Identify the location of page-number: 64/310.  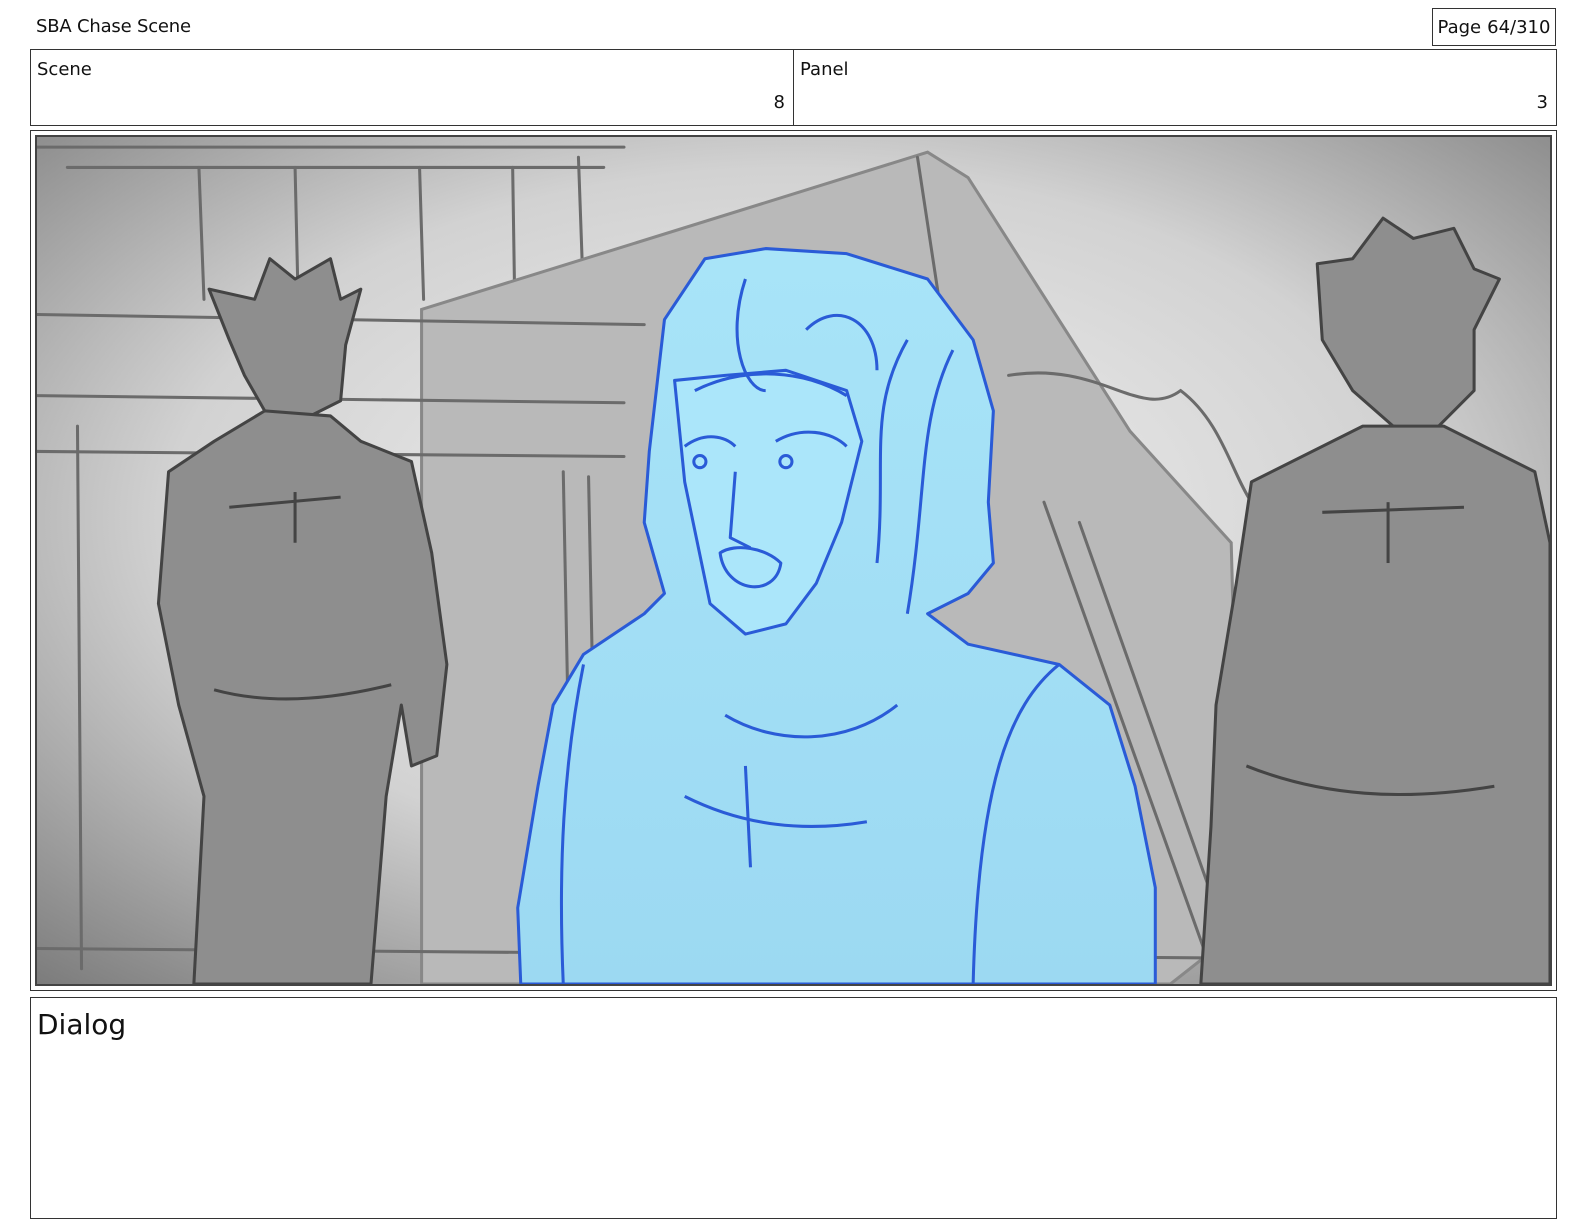
(1519, 27).